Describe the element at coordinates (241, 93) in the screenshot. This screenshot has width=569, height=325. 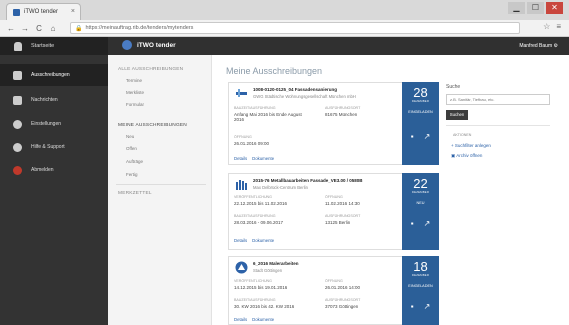
I see `gwg-logo-icon` at that location.